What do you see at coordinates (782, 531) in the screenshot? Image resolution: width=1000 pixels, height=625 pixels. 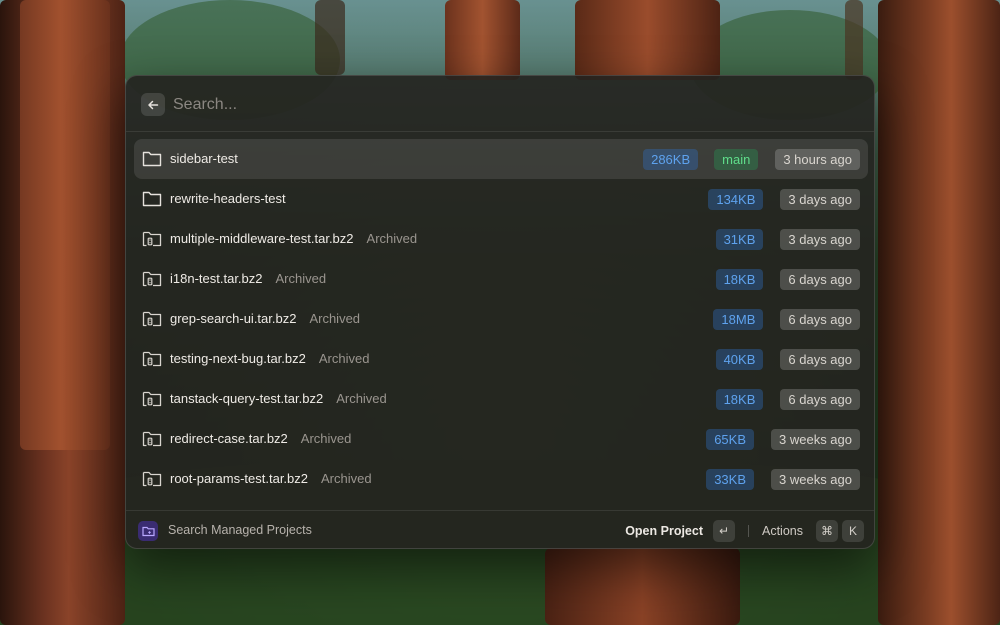 I see `actions-button: Actions` at bounding box center [782, 531].